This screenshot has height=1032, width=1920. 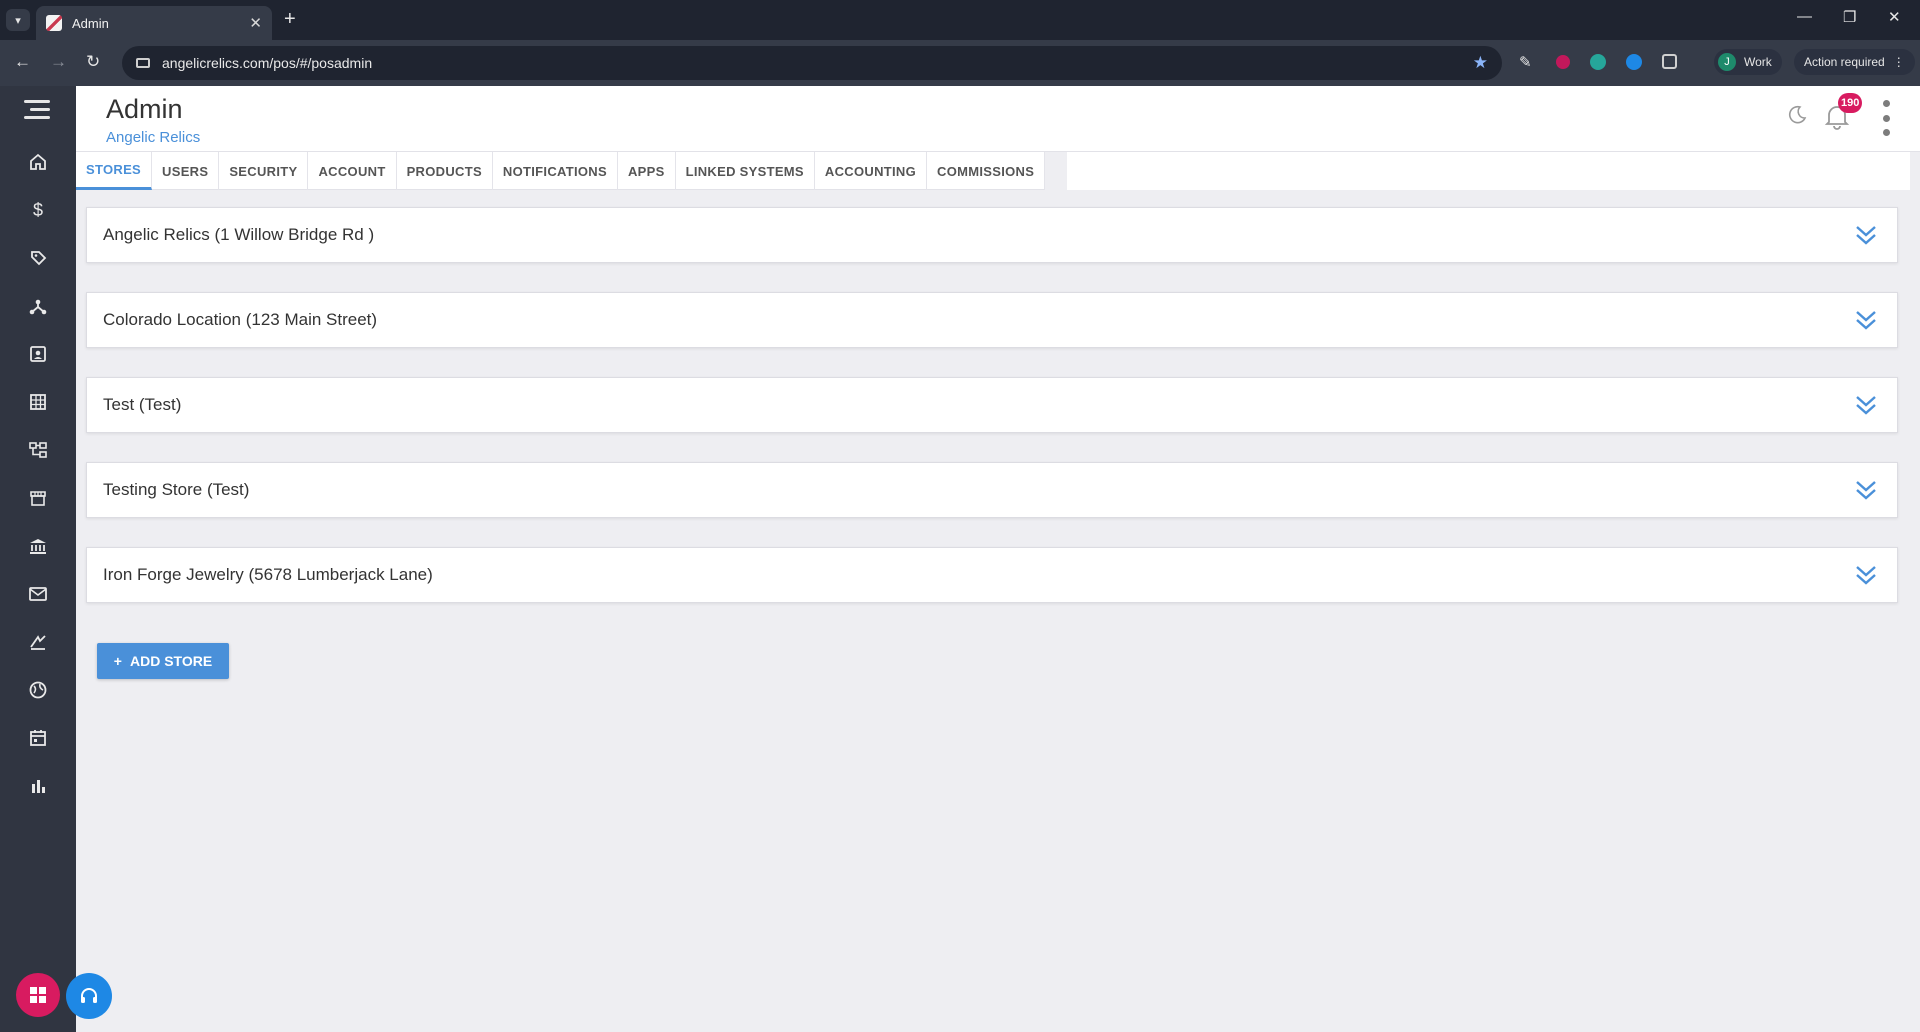 I want to click on support-headset-button, so click(x=89, y=996).